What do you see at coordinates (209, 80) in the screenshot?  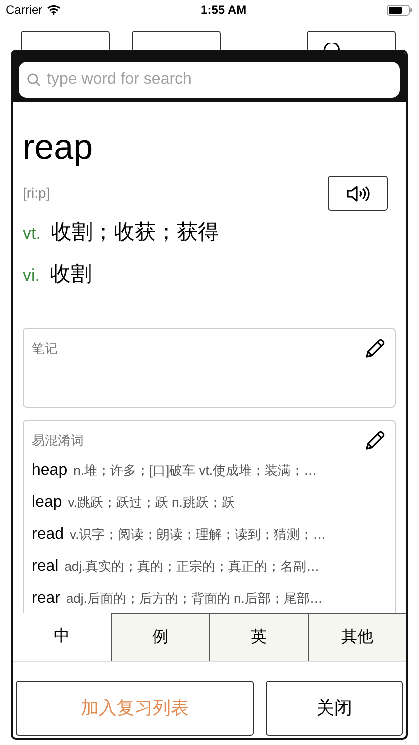 I see `search-field: type word for search` at bounding box center [209, 80].